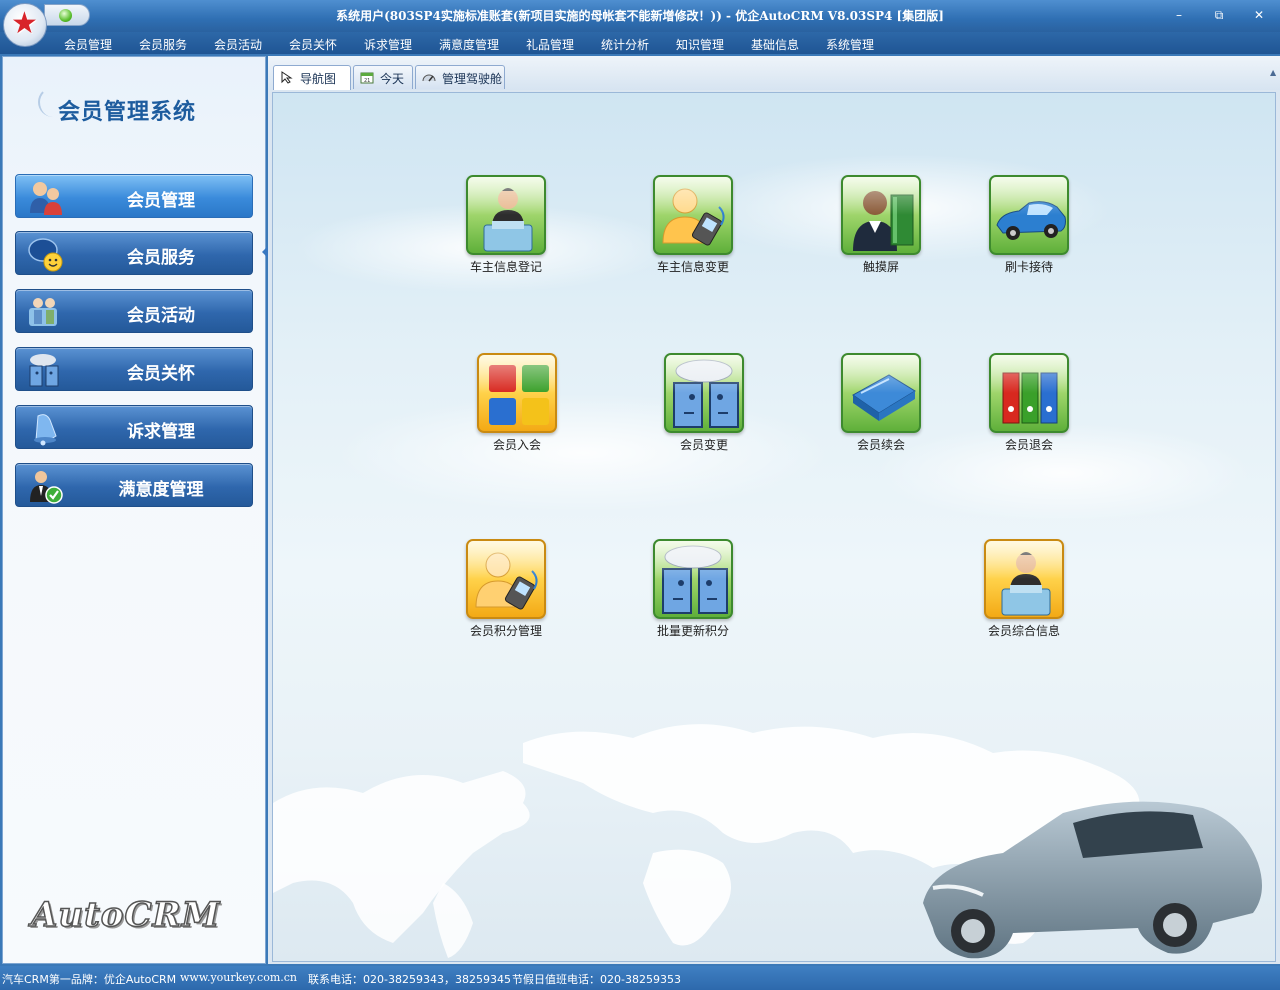 The image size is (1280, 990). Describe the element at coordinates (692, 631) in the screenshot. I see `nav-icon-label: 批量更新积分` at that location.